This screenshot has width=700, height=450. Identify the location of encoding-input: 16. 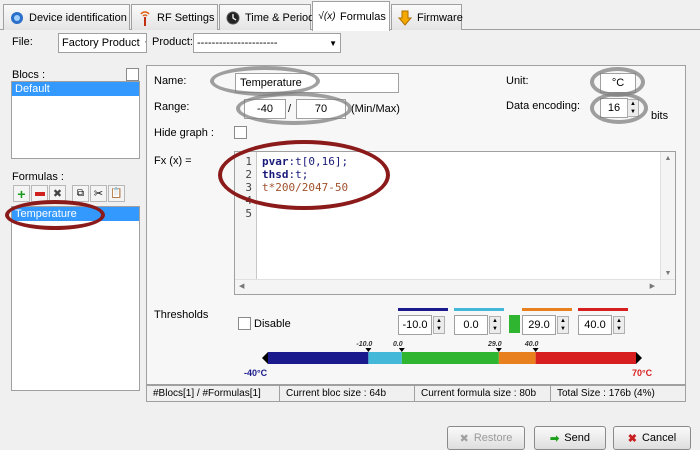
(614, 108).